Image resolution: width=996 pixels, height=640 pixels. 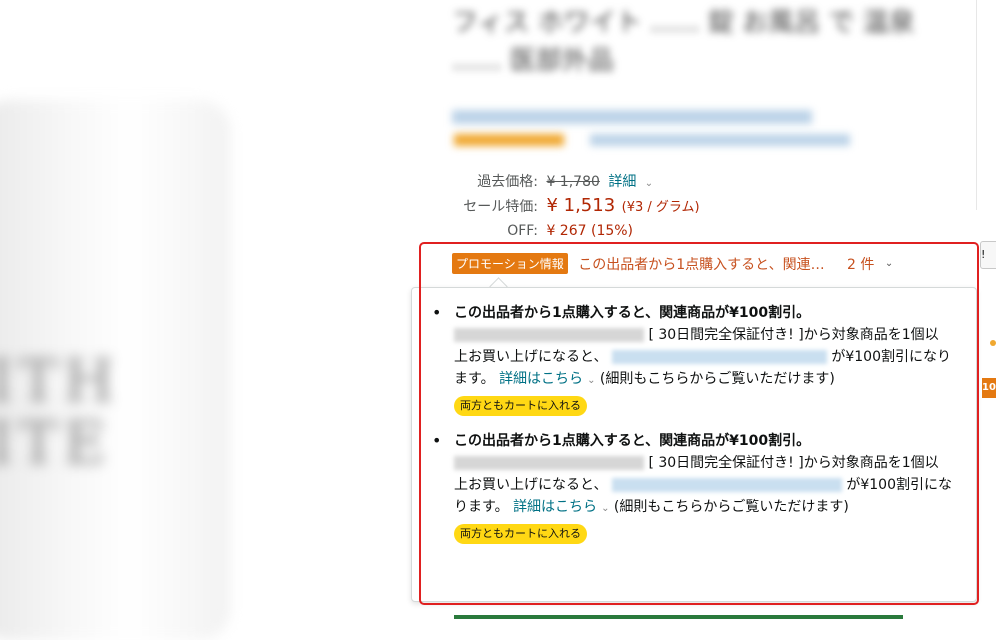 What do you see at coordinates (632, 117) in the screenshot?
I see `brand-link` at bounding box center [632, 117].